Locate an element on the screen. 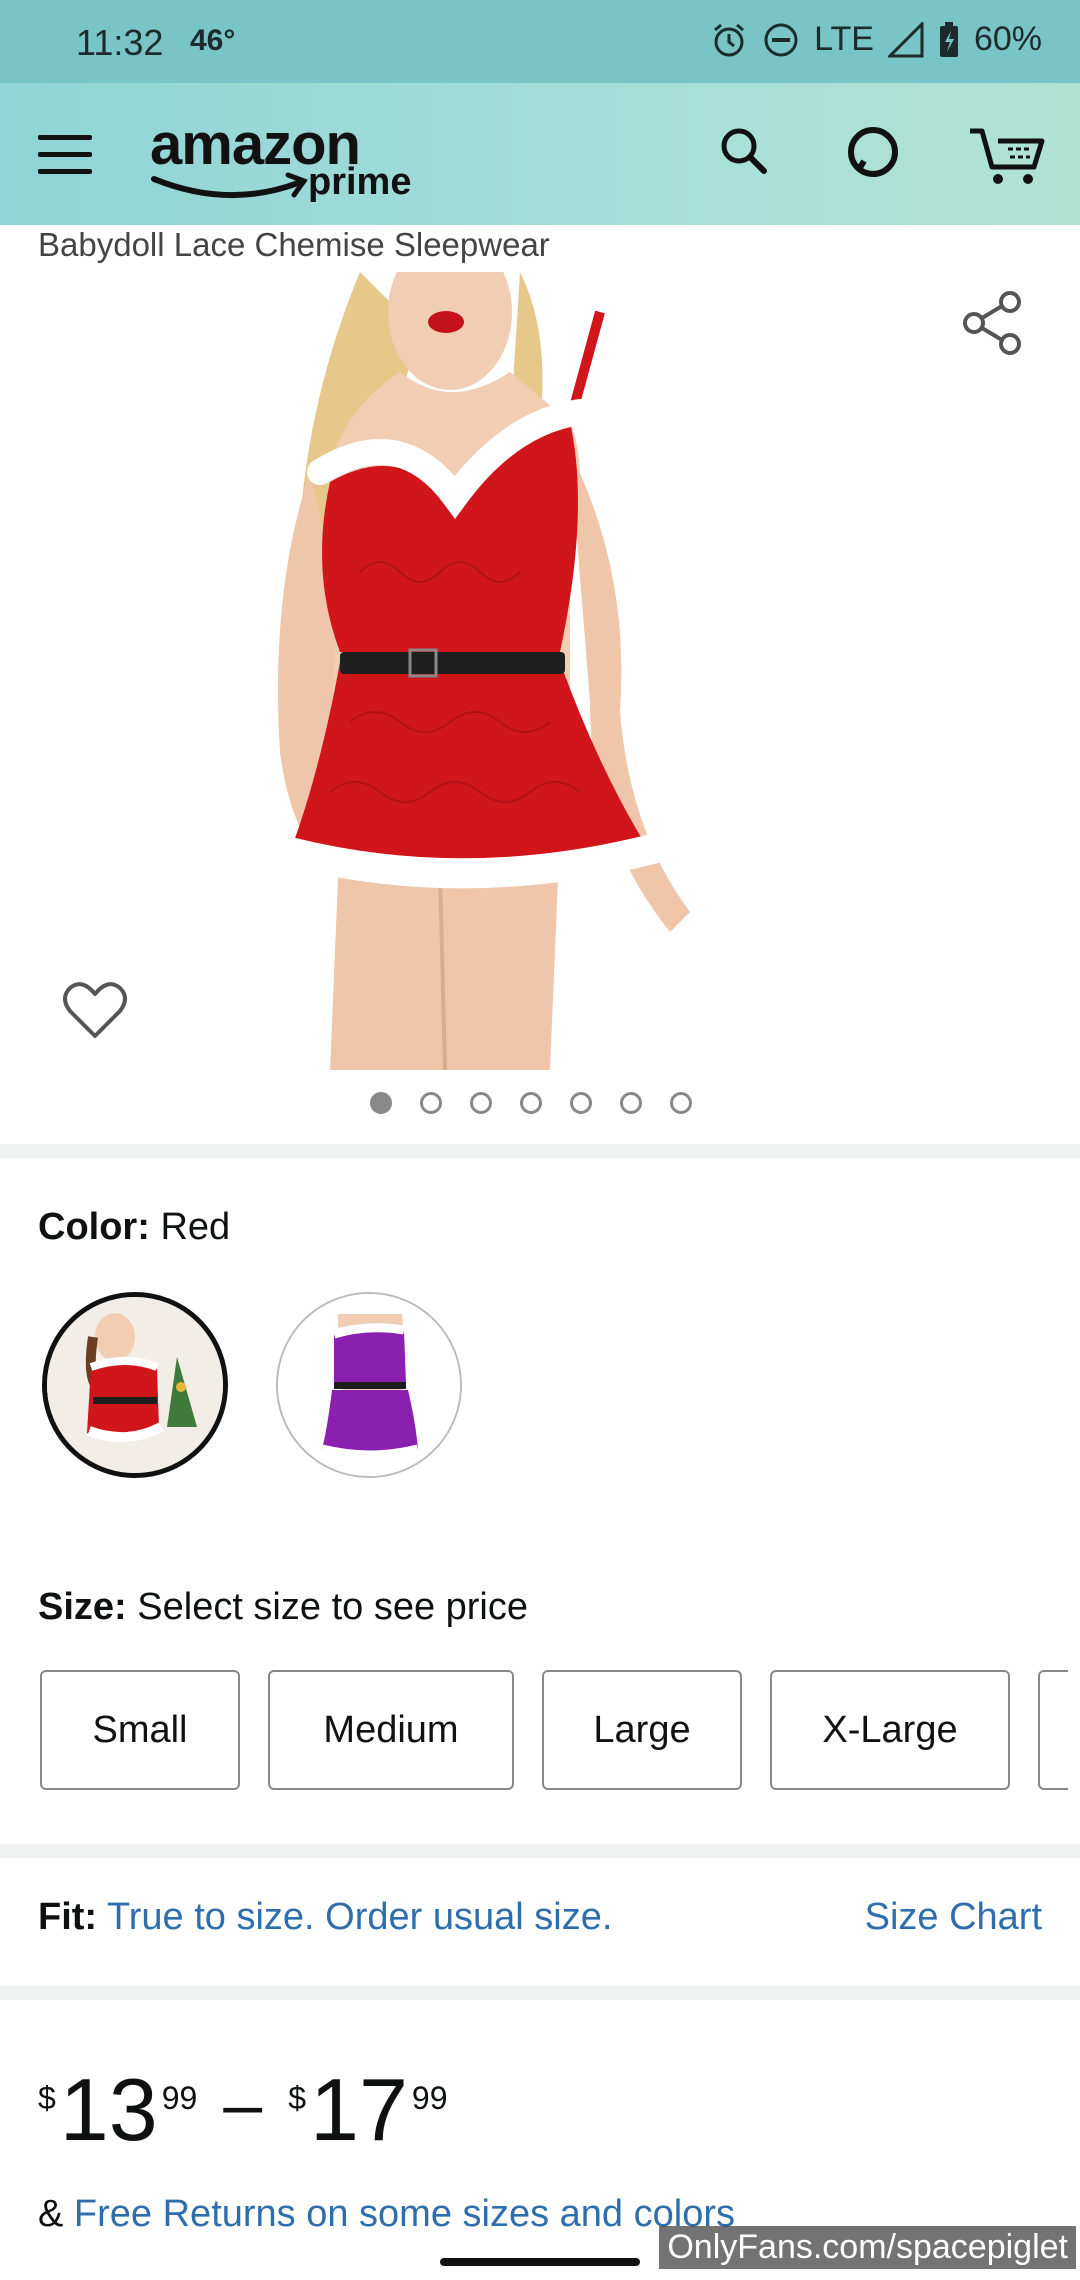 This screenshot has height=2280, width=1080. size-button-large: Large is located at coordinates (642, 1730).